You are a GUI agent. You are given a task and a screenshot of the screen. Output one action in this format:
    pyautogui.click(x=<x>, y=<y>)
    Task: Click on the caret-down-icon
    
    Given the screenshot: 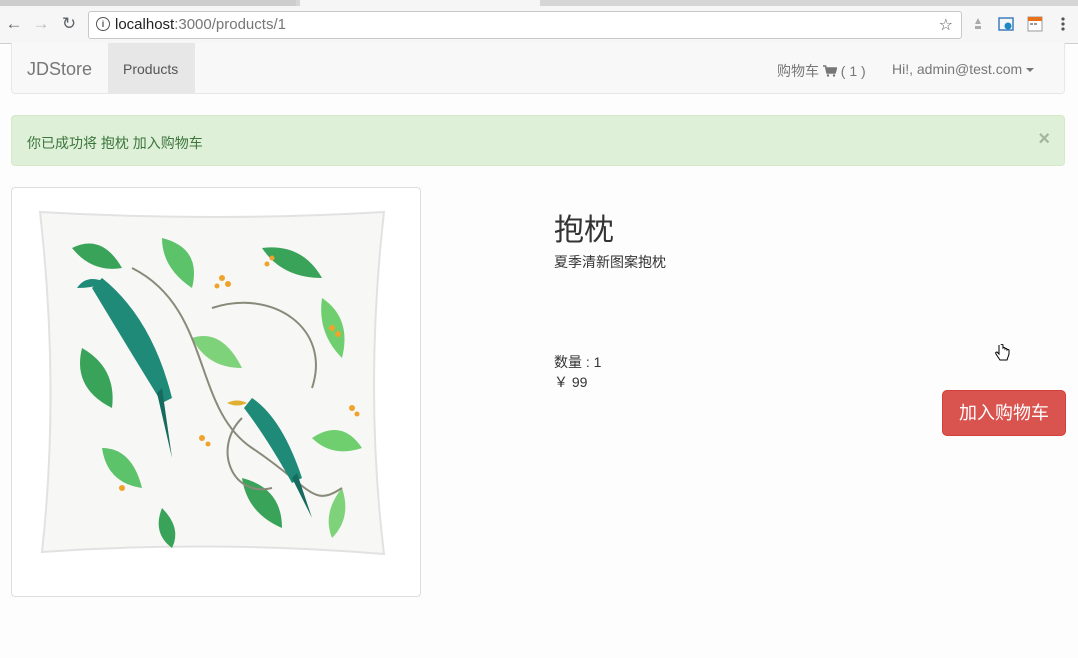 What is the action you would take?
    pyautogui.click(x=1030, y=70)
    